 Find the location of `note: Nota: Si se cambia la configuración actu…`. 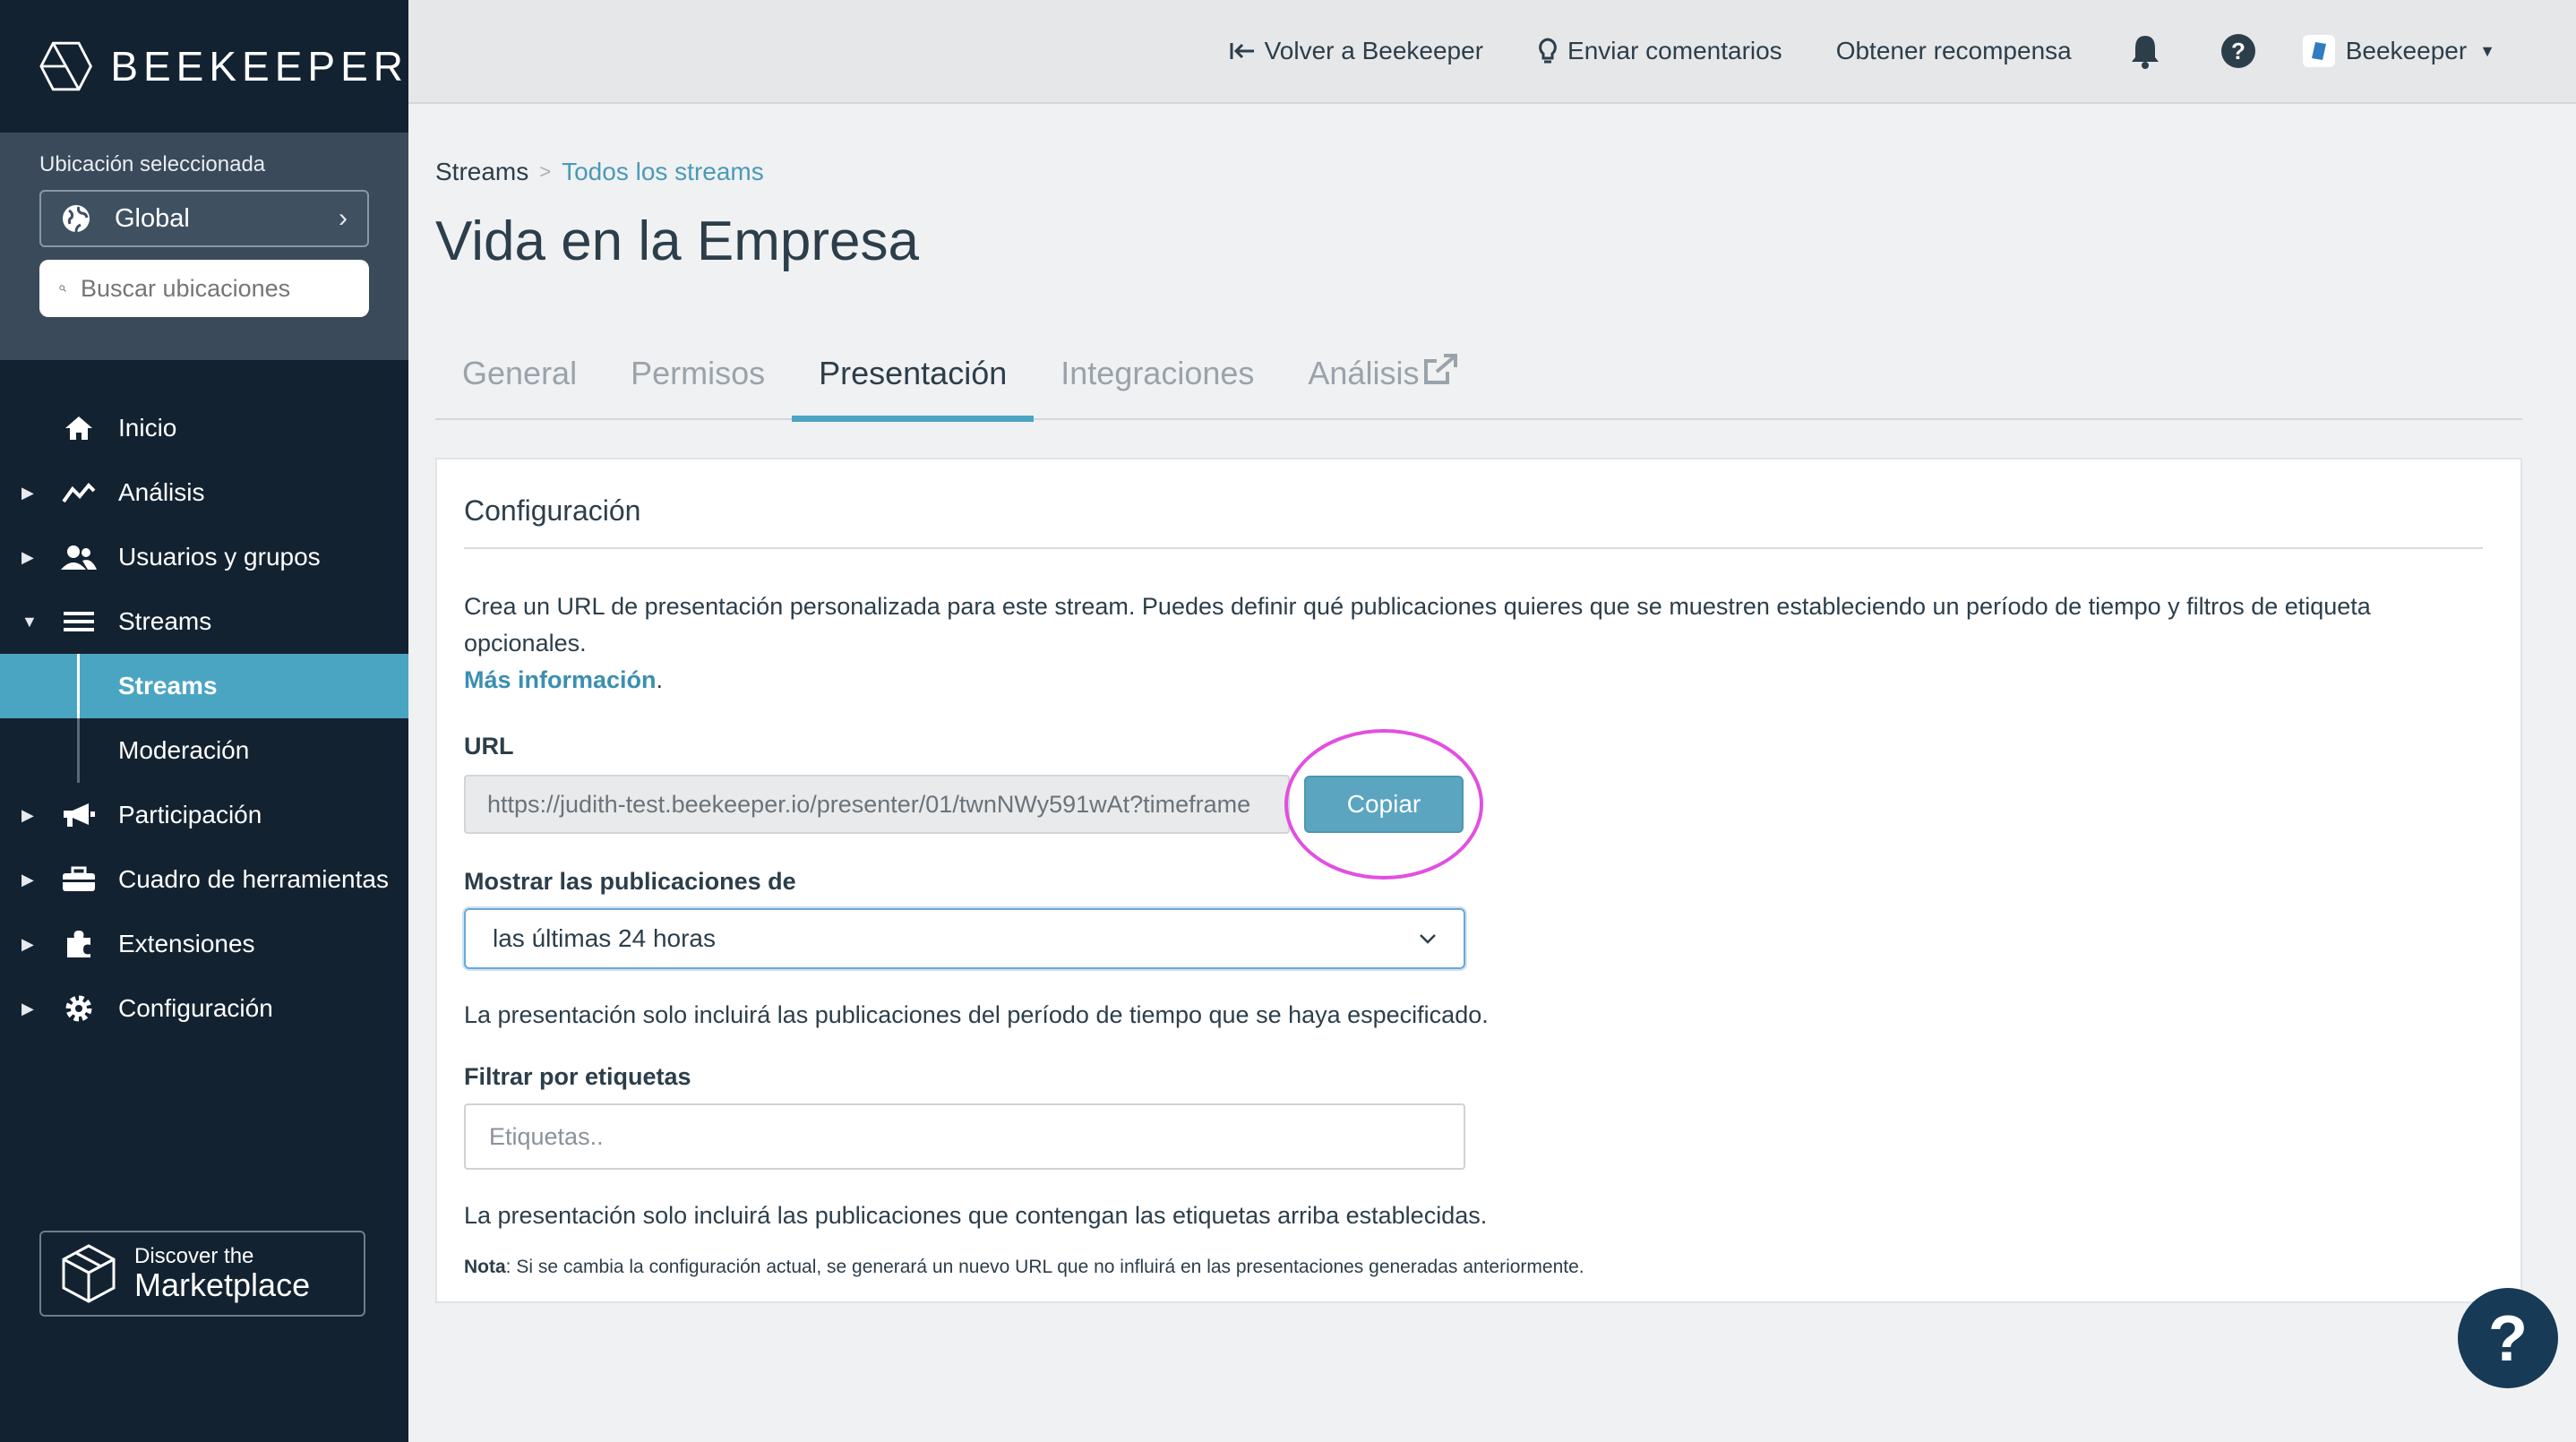

note: Nota: Si se cambia la configuración actu… is located at coordinates (1479, 1267).